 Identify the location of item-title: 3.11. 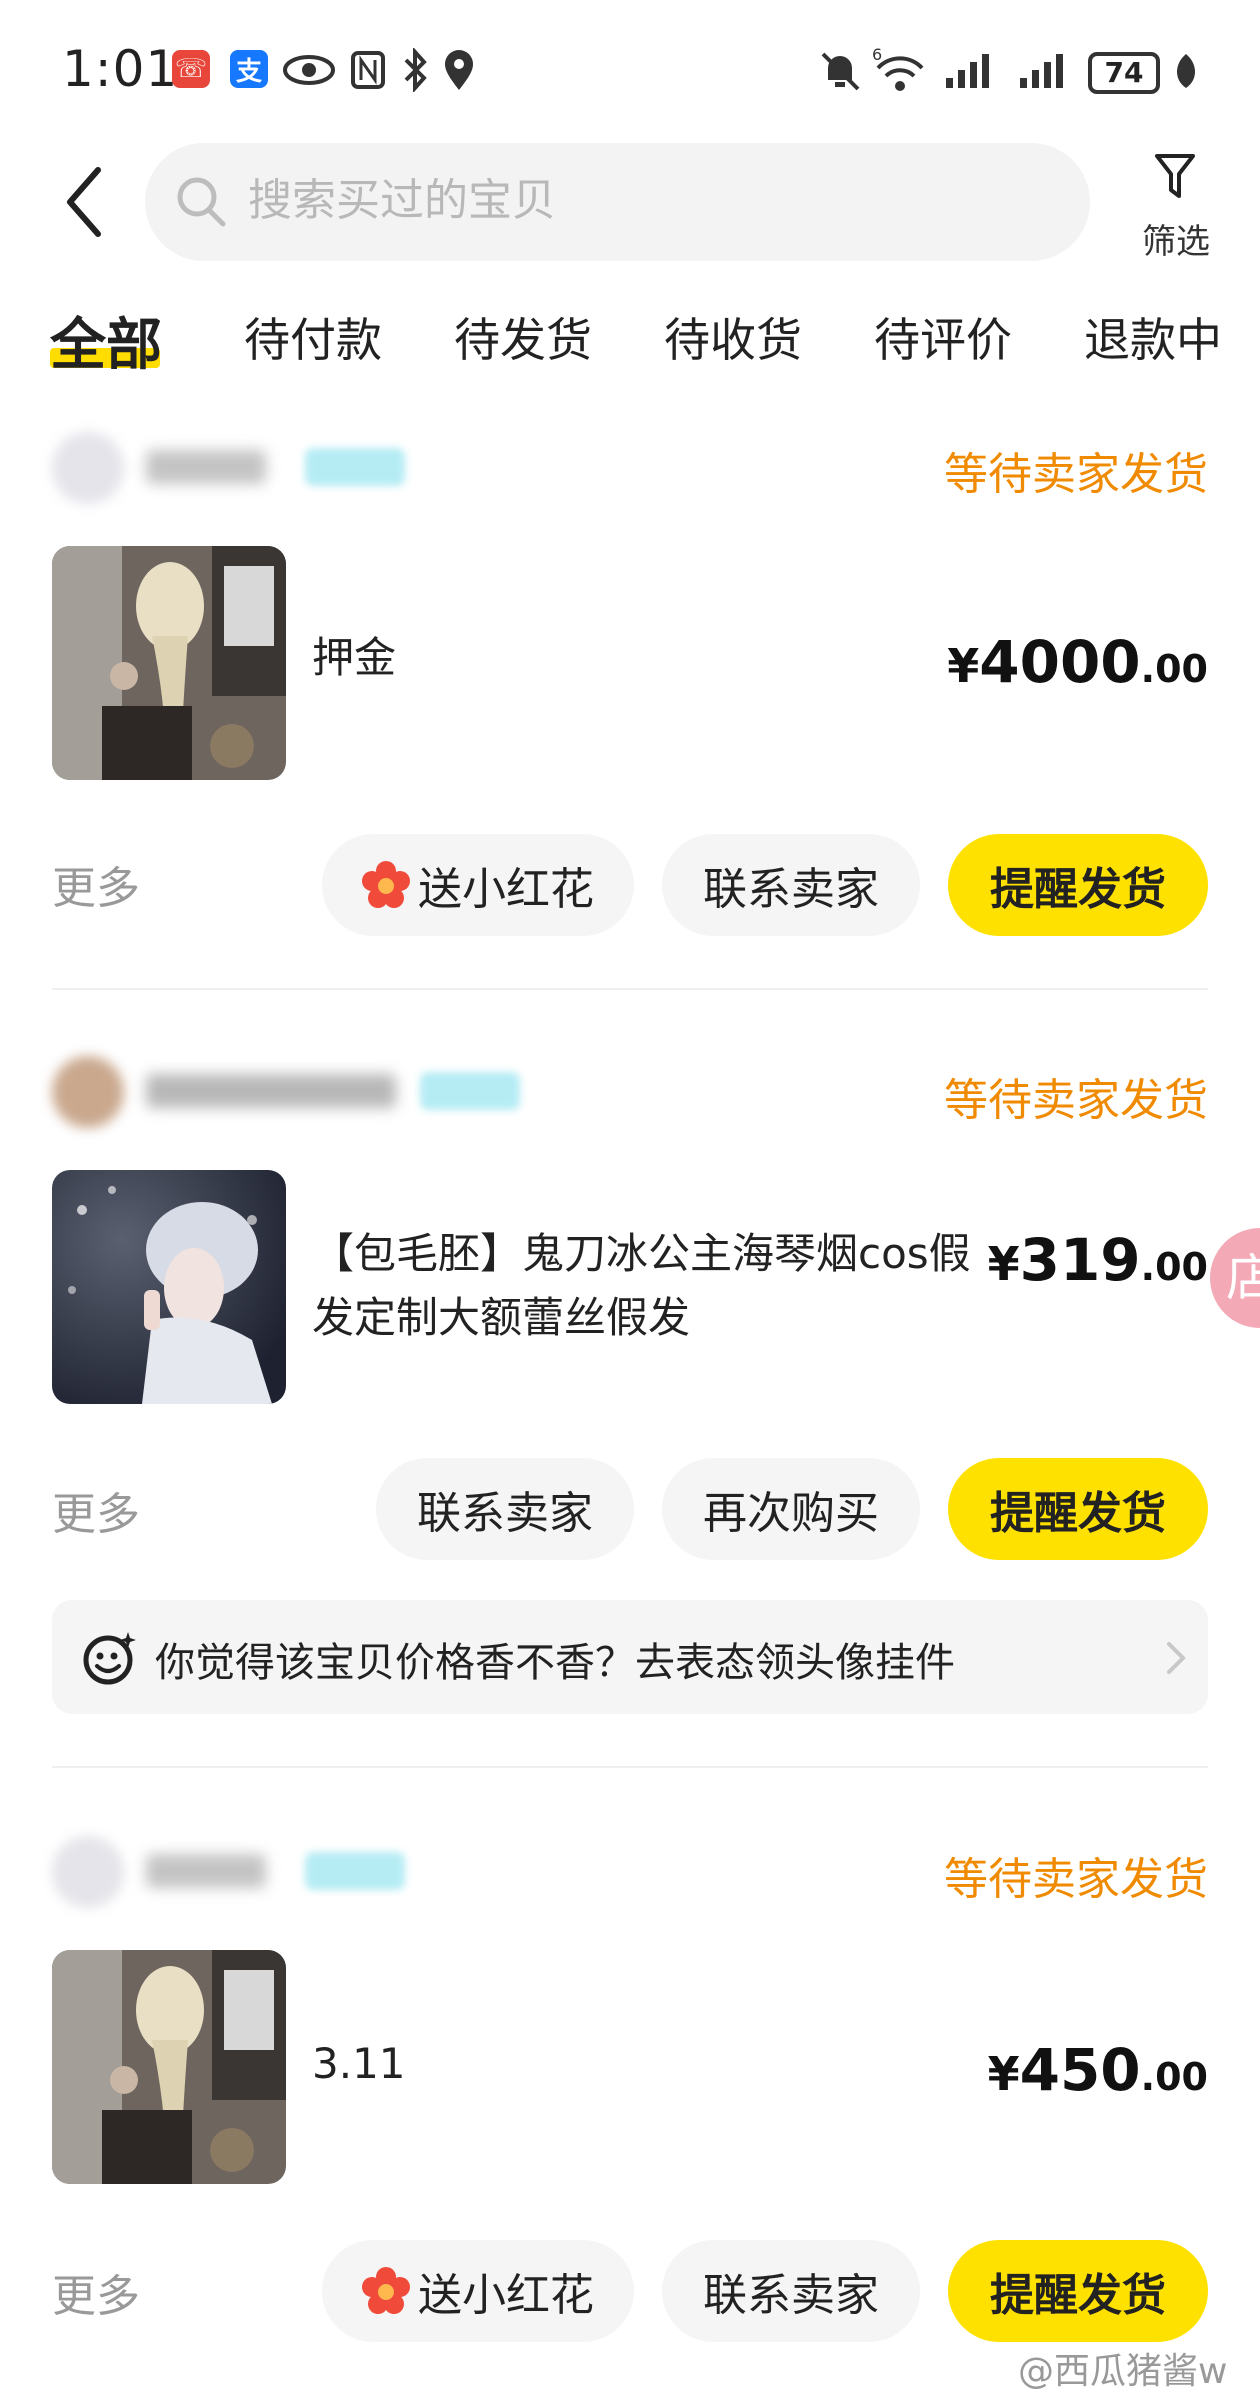
(612, 2064).